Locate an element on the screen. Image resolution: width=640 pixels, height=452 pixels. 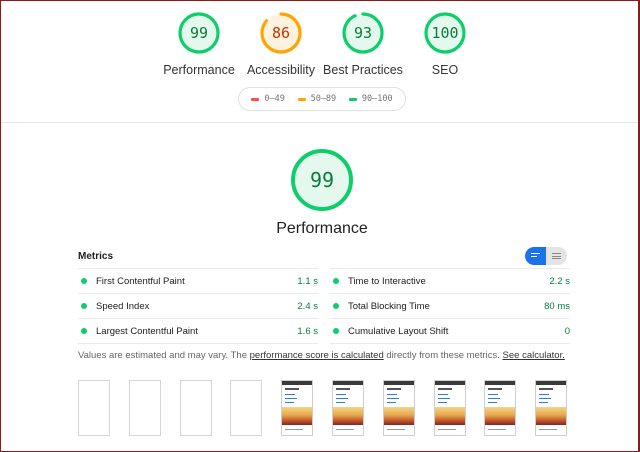
metric-name: Cumulative Layout Shift is located at coordinates (398, 331).